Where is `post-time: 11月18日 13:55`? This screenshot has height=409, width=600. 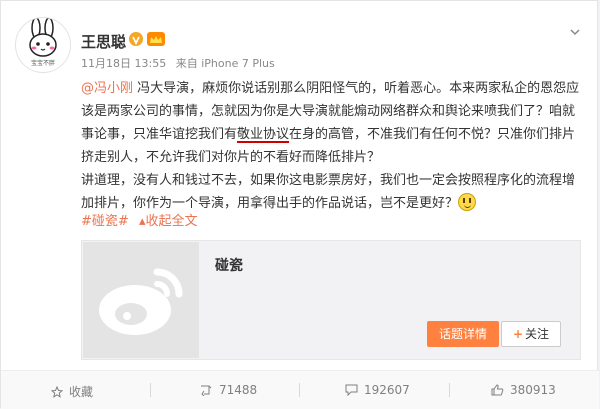
post-time: 11月18日 13:55 is located at coordinates (123, 63).